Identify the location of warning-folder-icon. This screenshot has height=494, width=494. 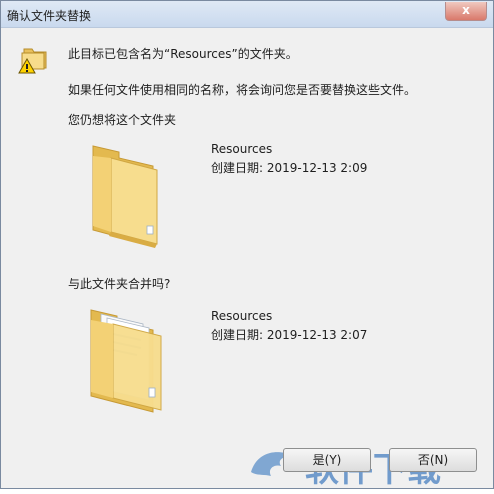
(32, 61).